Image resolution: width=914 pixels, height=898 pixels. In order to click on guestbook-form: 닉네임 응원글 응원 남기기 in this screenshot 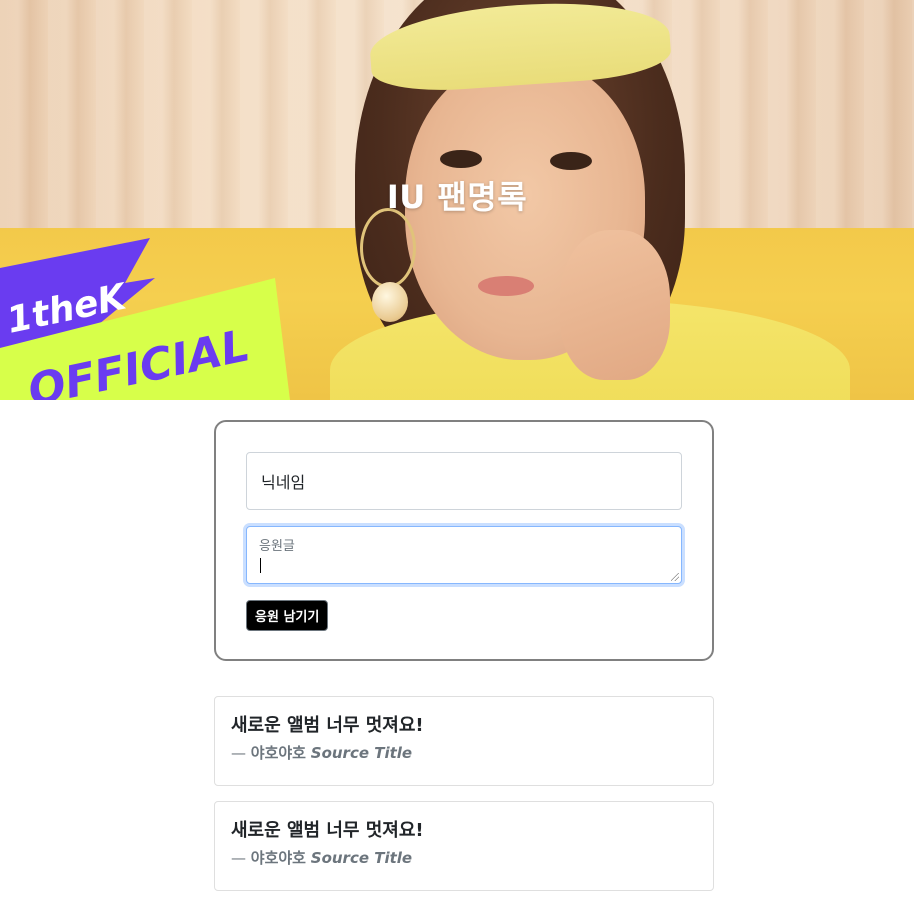, I will do `click(464, 540)`.